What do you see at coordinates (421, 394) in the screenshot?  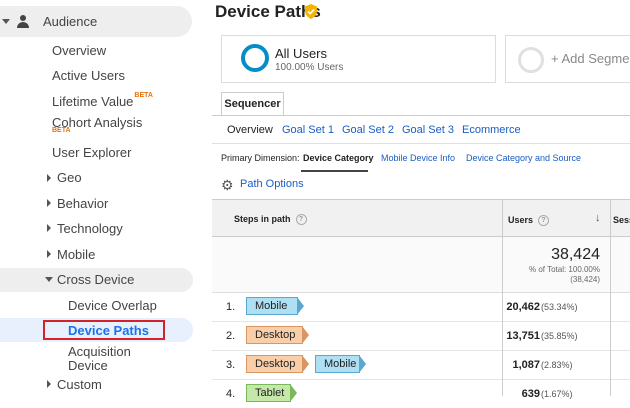 I see `table-row: 4. Tablet 639 (1.67%)` at bounding box center [421, 394].